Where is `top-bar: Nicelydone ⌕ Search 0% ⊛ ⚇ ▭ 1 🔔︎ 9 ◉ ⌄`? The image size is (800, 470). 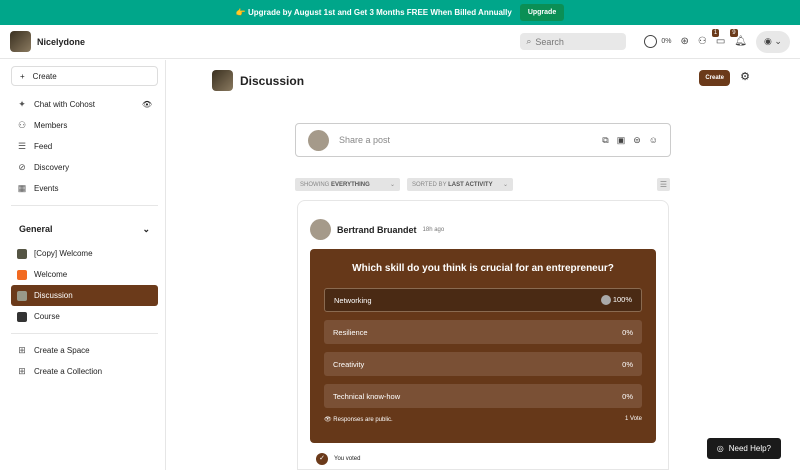 top-bar: Nicelydone ⌕ Search 0% ⊛ ⚇ ▭ 1 🔔︎ 9 ◉ ⌄ is located at coordinates (400, 42).